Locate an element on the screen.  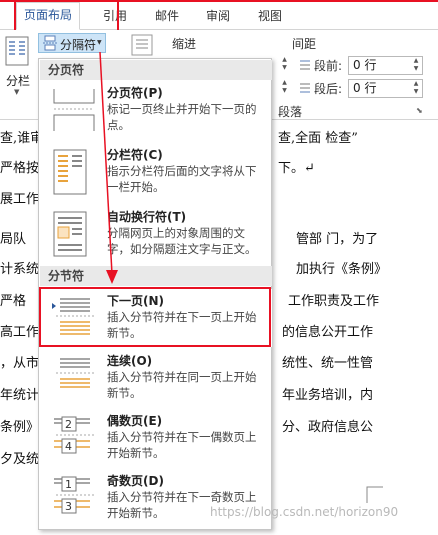
menu-item-text-wrapping-break: 自动换行符(T) 分隔网页上的对象周围的文字，如分隔题注文字与正文。 is located at coordinates (156, 234).